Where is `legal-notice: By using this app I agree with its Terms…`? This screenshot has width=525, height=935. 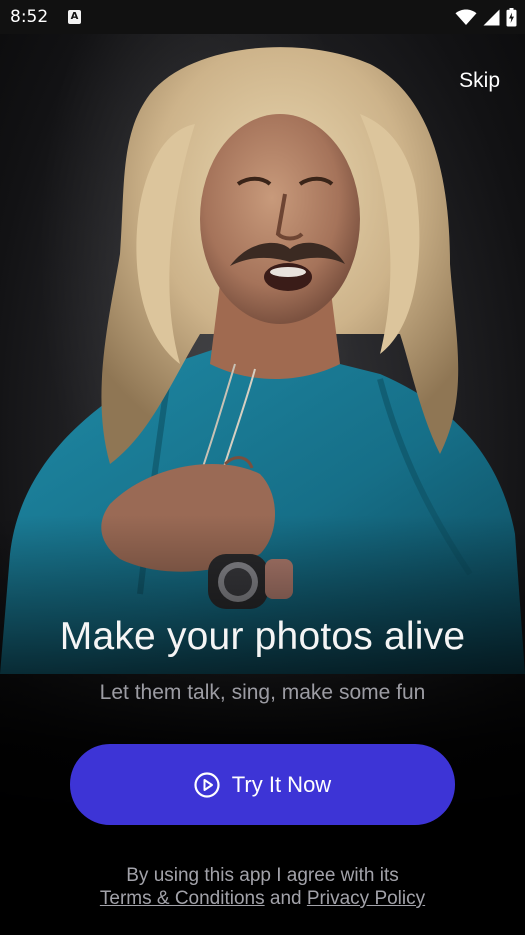 legal-notice: By using this app I agree with its Terms… is located at coordinates (262, 887).